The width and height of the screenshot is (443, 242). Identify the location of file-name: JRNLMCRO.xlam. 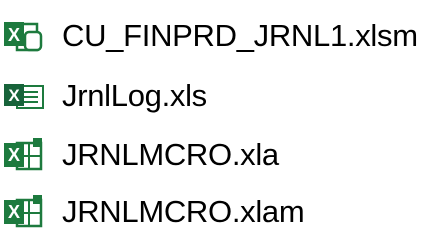
(183, 212).